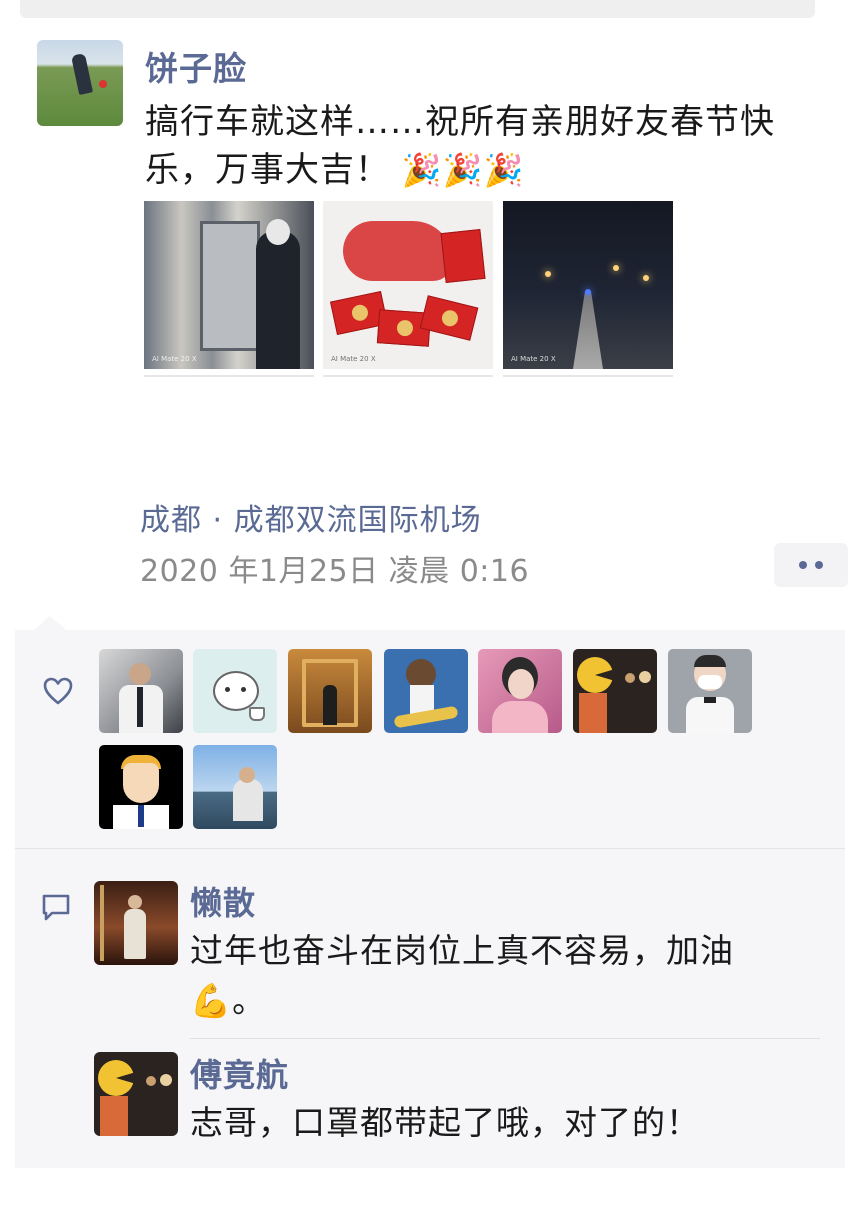 The height and width of the screenshot is (1213, 851). Describe the element at coordinates (430, 848) in the screenshot. I see `likes-divider` at that location.